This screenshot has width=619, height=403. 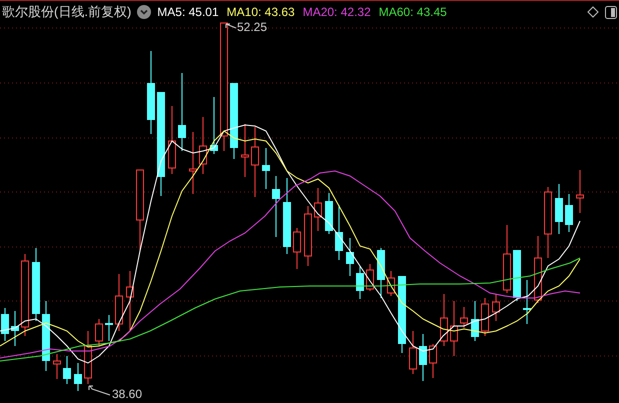 I want to click on price-label: 52.25, so click(x=252, y=27).